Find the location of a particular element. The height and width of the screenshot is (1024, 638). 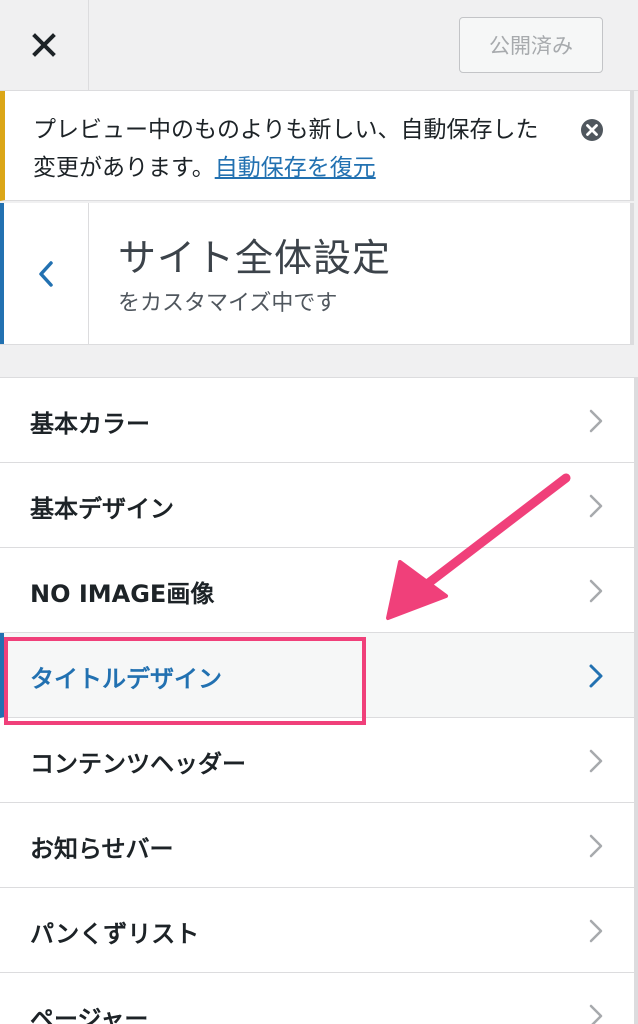

menu-item-pager: ページャー is located at coordinates (319, 998).